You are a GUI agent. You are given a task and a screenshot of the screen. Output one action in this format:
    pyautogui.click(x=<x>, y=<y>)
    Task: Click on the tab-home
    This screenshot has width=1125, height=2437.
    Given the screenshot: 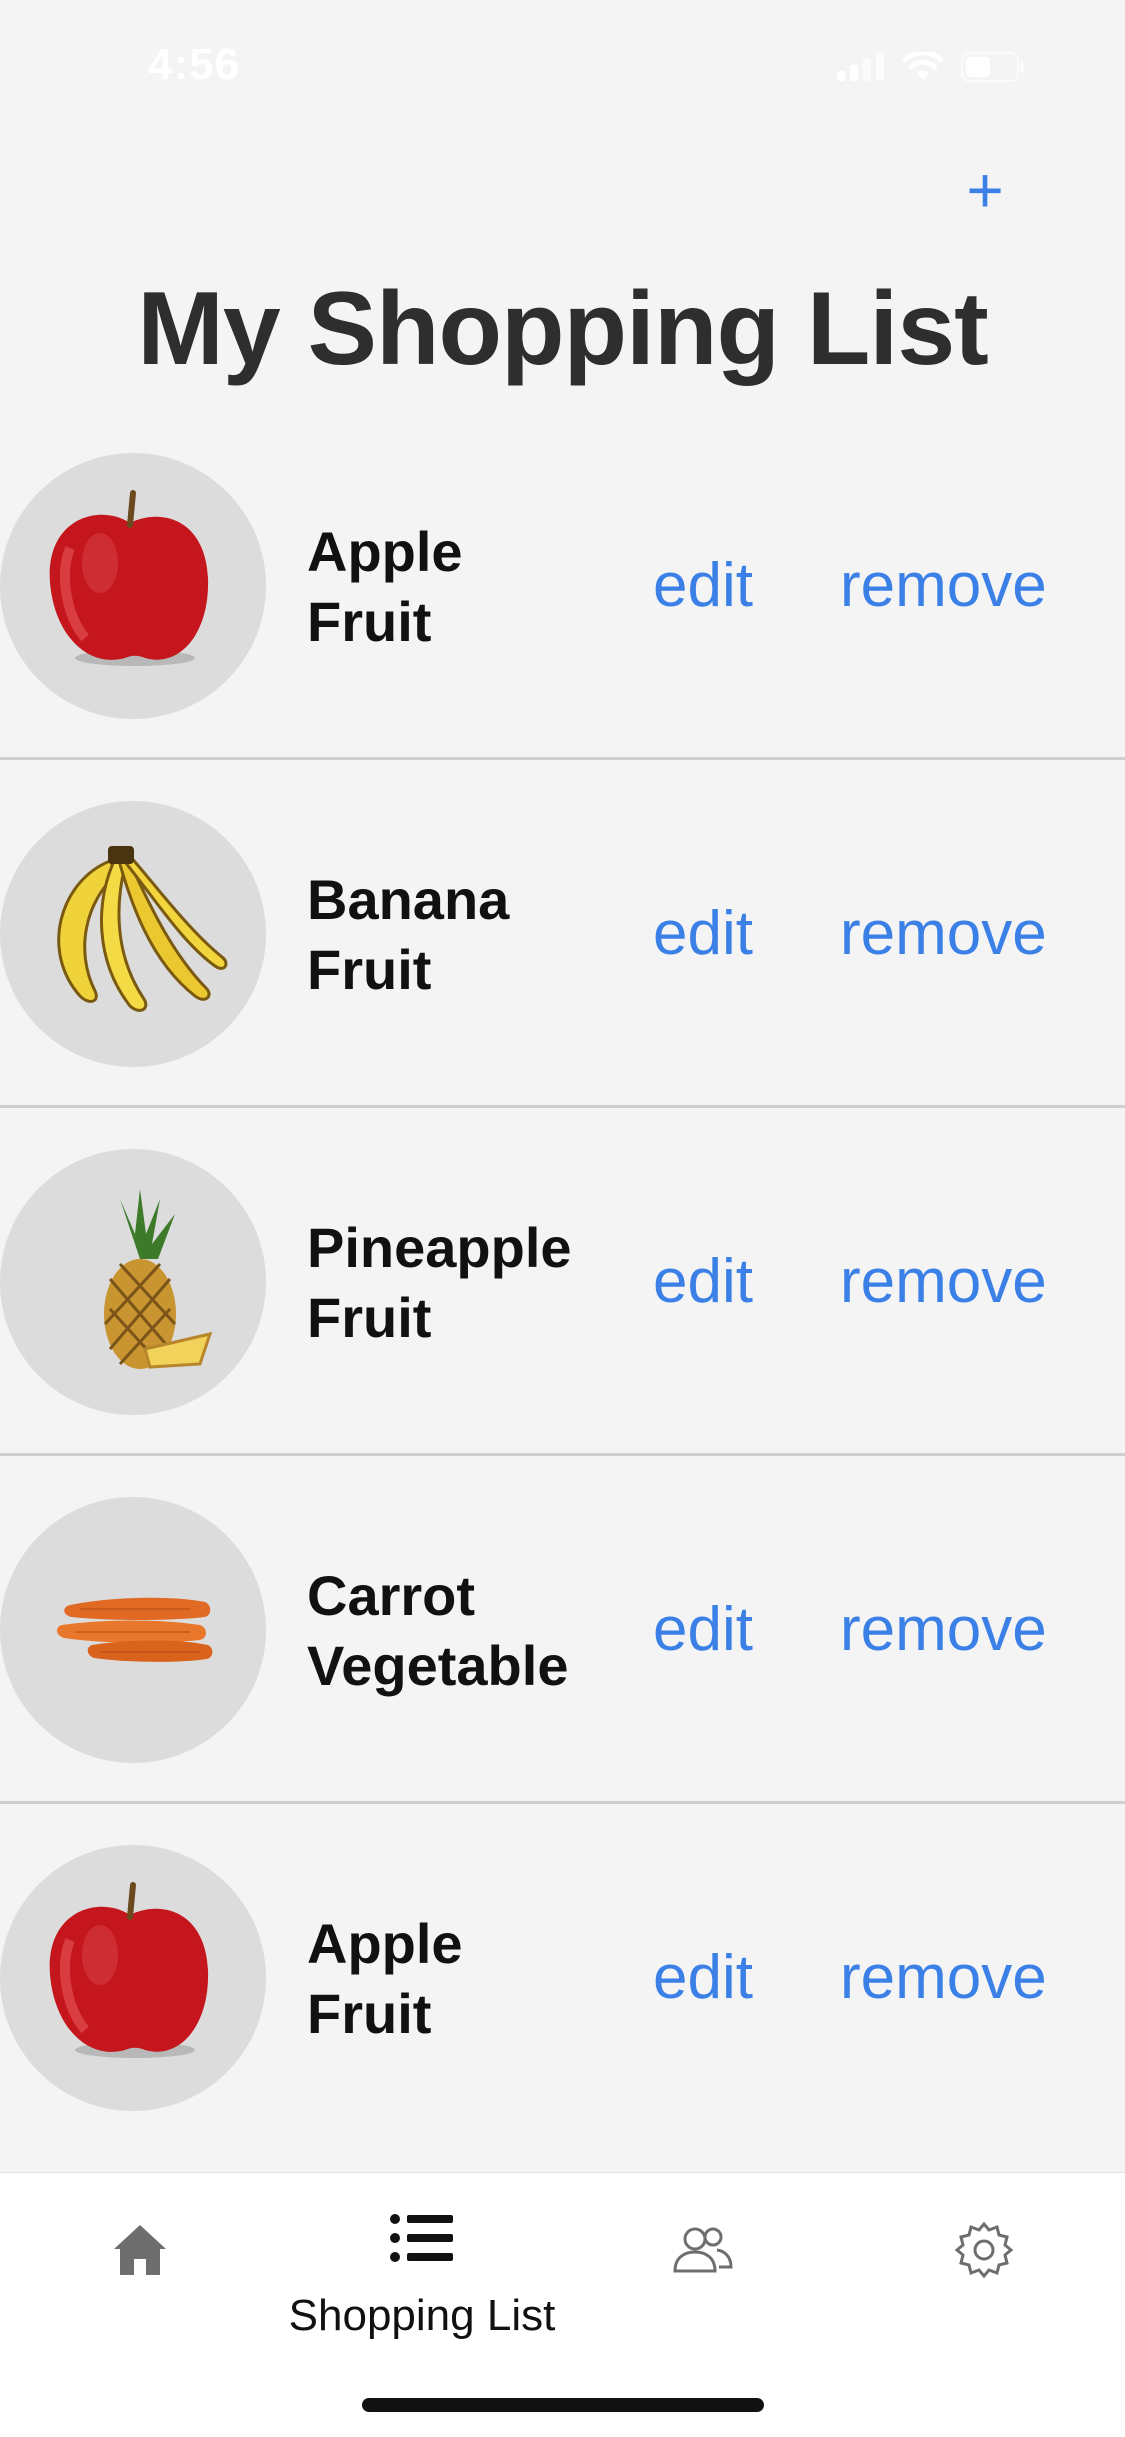 What is the action you would take?
    pyautogui.click(x=140, y=2268)
    